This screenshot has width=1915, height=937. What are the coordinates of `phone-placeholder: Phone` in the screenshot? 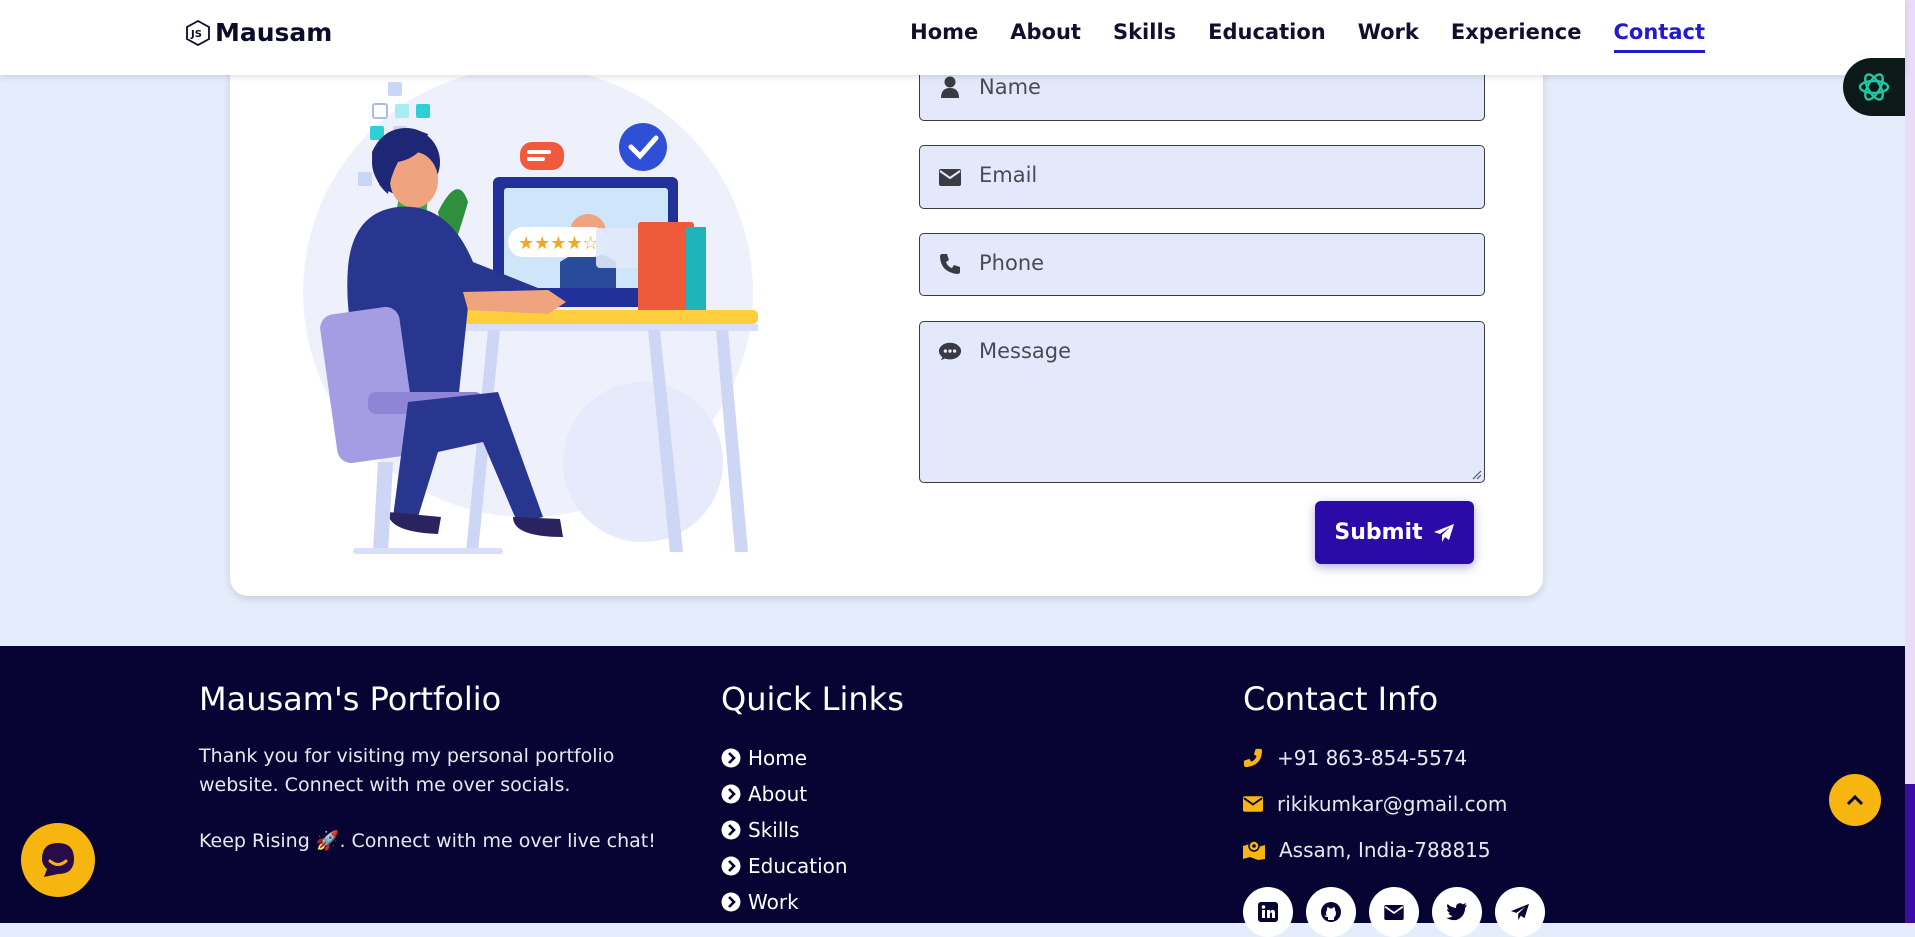 It's located at (1012, 263).